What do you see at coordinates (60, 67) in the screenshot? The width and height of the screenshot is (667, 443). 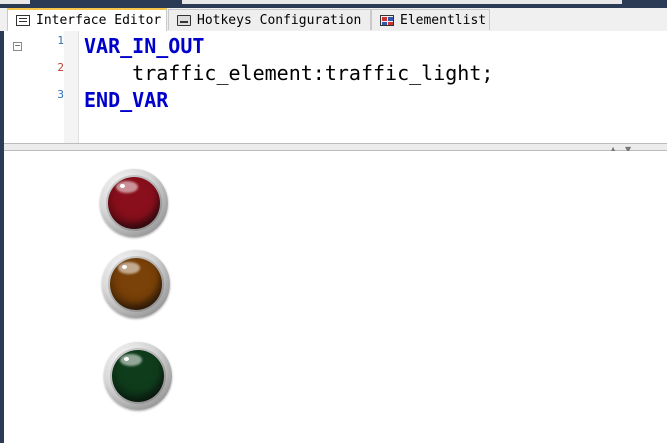 I see `line-number: 2` at bounding box center [60, 67].